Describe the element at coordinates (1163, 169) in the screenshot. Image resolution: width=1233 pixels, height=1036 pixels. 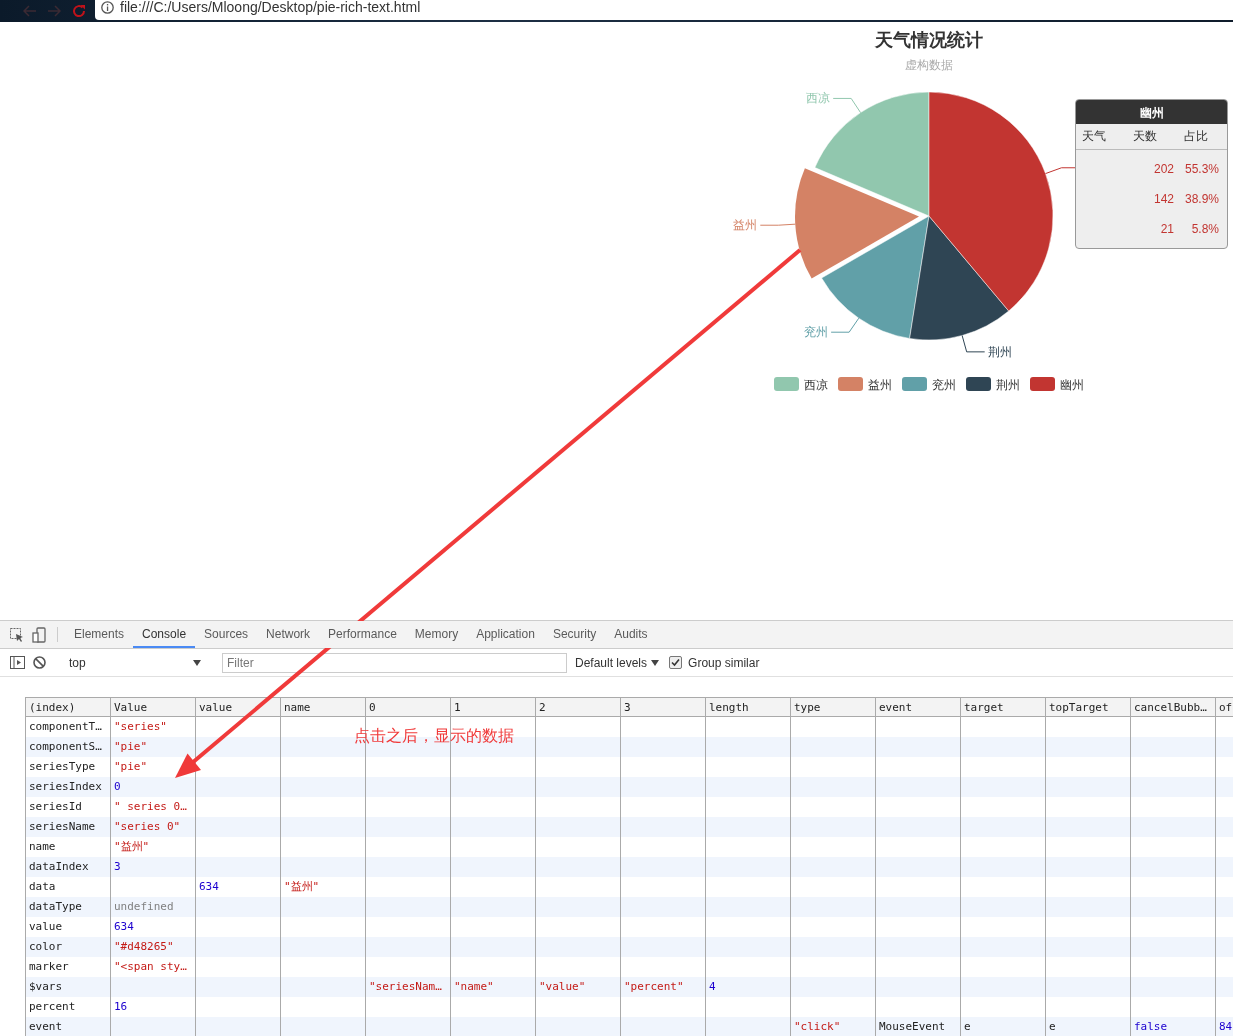
I see `tooltip-value: 202` at that location.